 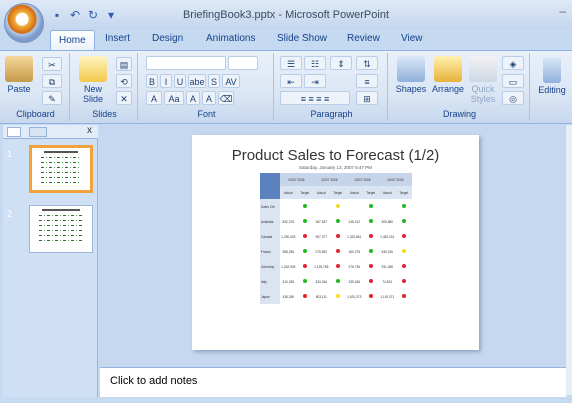 I want to click on grow-font-button: A, so click(x=193, y=98).